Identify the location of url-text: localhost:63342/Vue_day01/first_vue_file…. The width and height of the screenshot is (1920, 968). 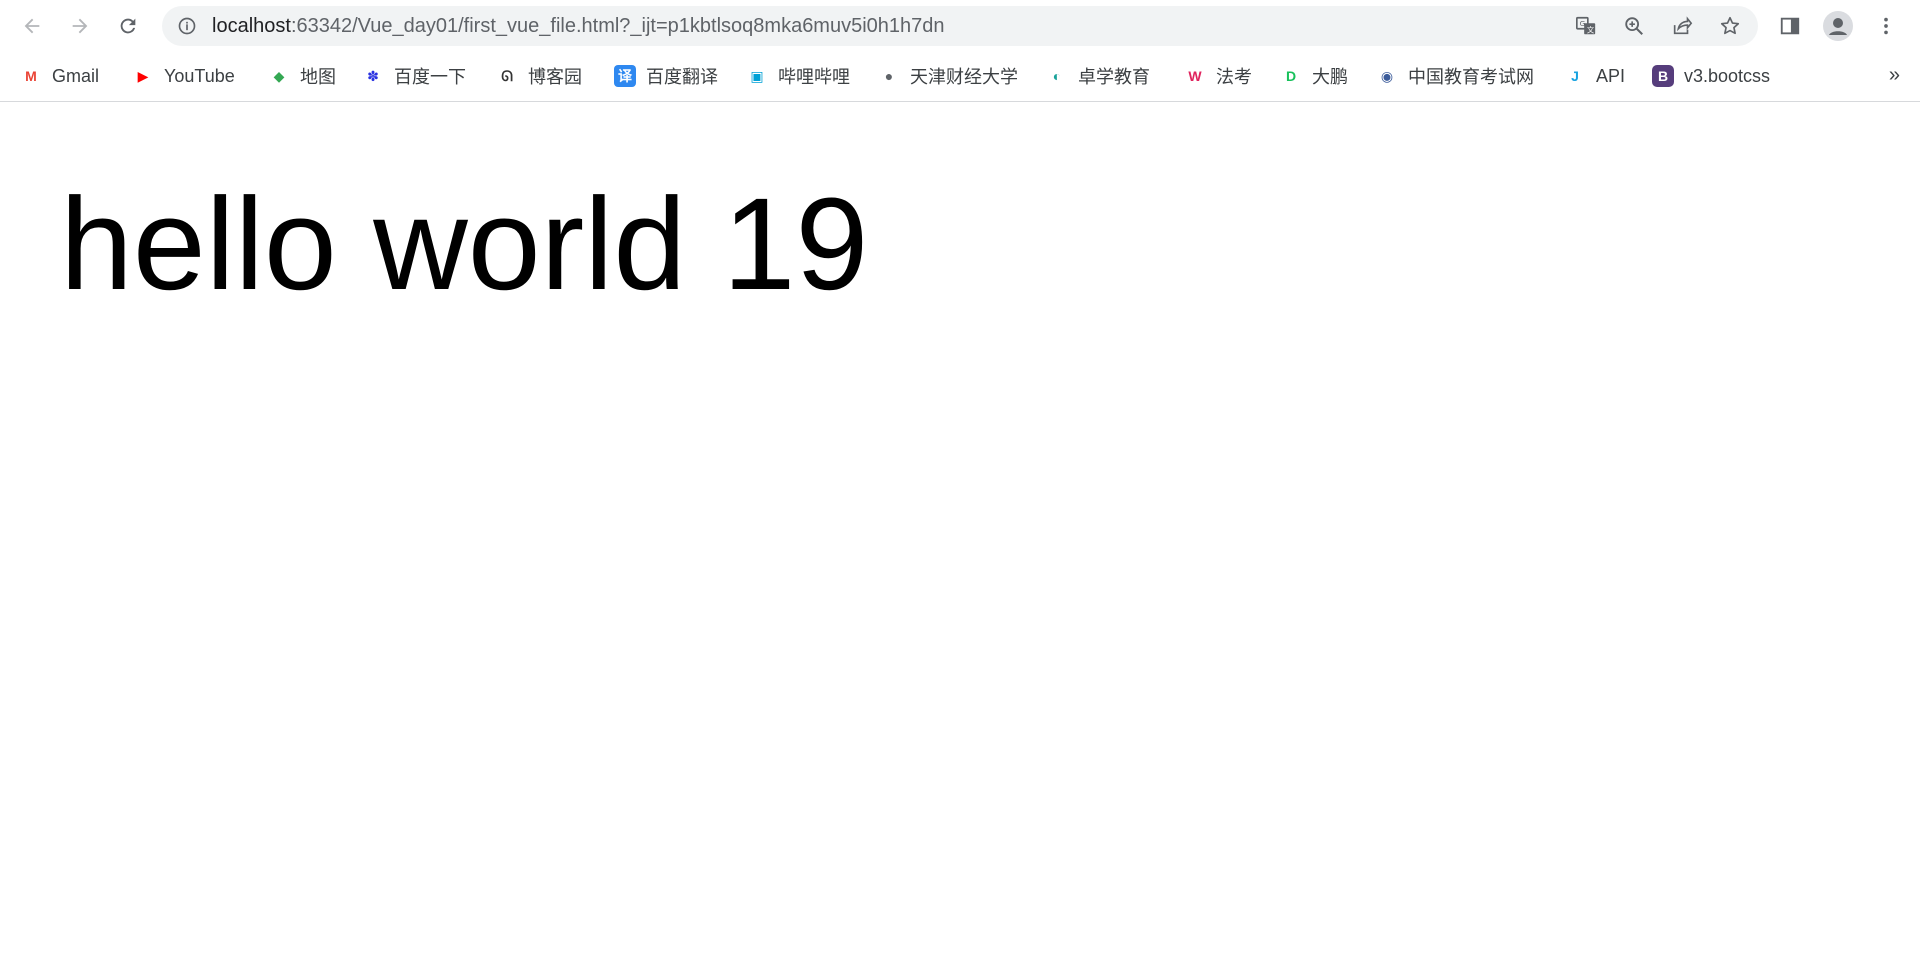
(578, 26).